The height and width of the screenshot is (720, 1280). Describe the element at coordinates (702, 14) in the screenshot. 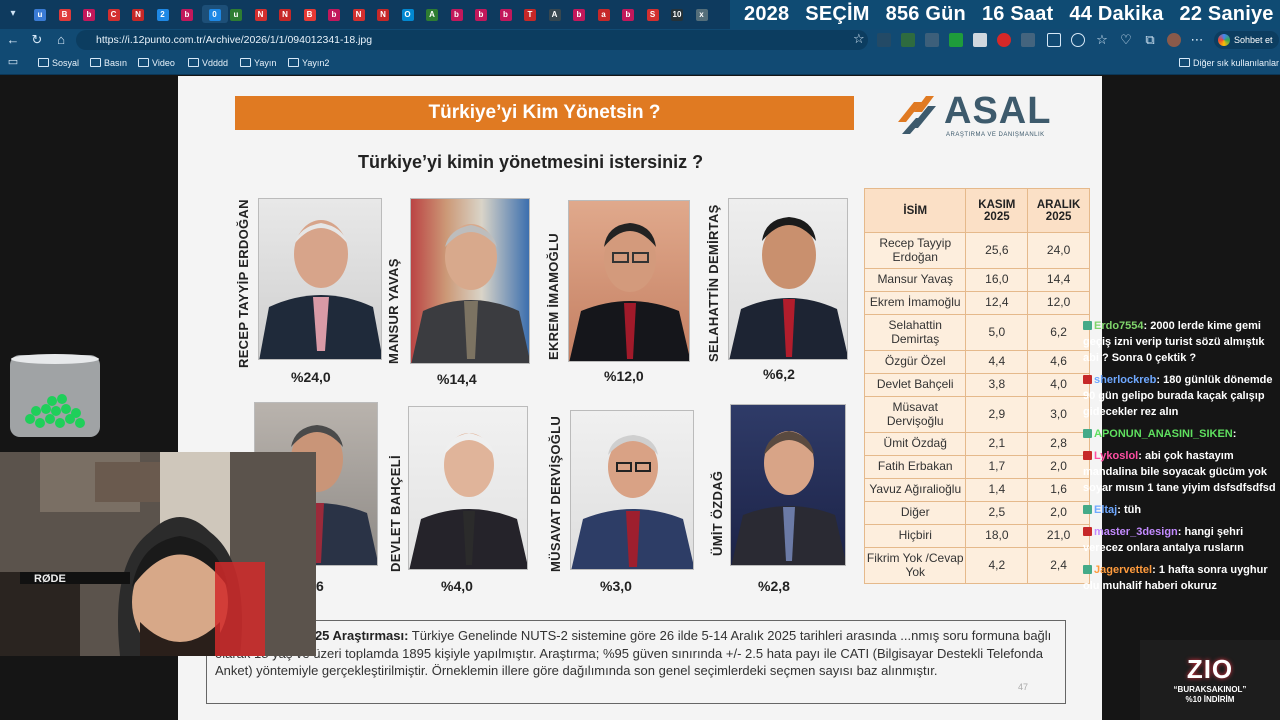

I see `browser-tab: x` at that location.